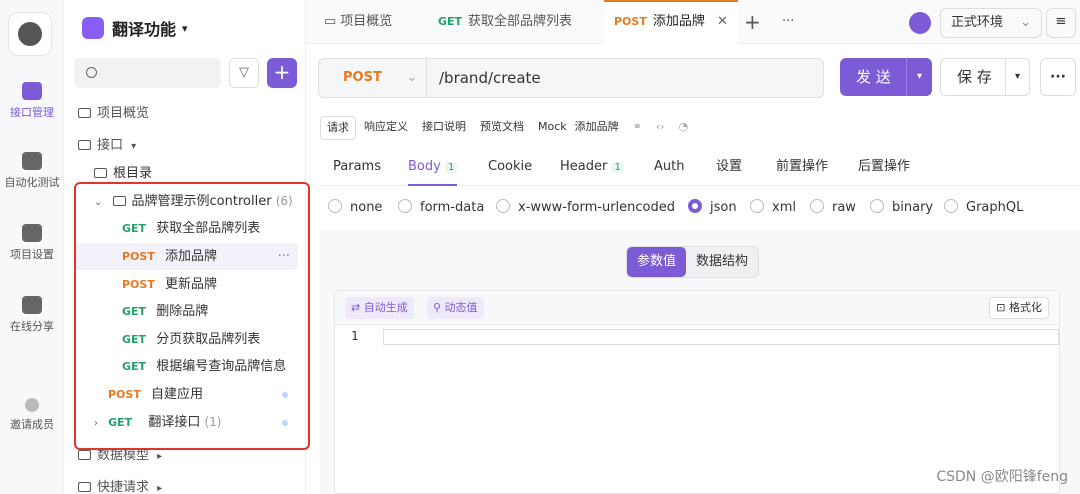  What do you see at coordinates (147, 73) in the screenshot?
I see `search-input` at bounding box center [147, 73].